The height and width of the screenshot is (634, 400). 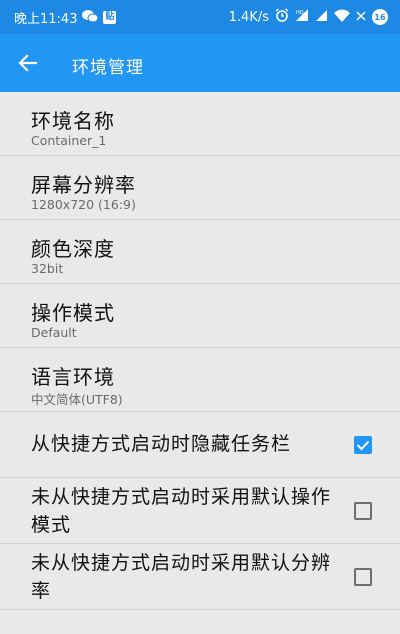 What do you see at coordinates (282, 17) in the screenshot?
I see `alarm-icon` at bounding box center [282, 17].